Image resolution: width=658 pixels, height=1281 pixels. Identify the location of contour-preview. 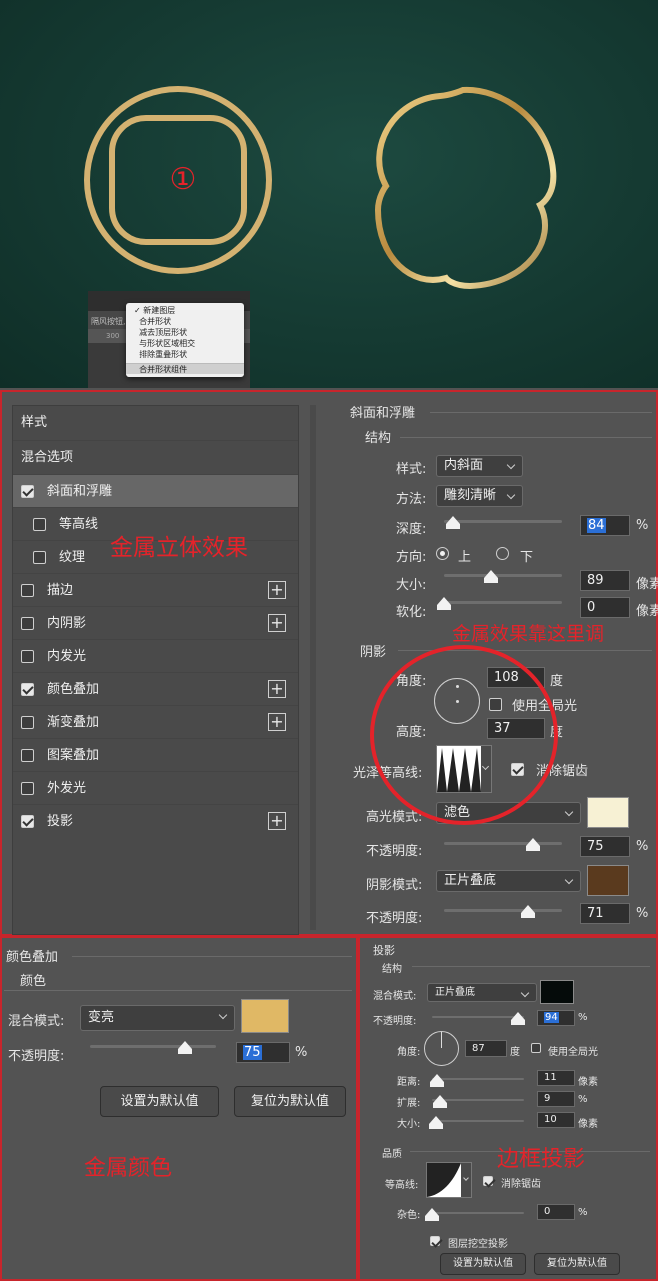
(444, 1180).